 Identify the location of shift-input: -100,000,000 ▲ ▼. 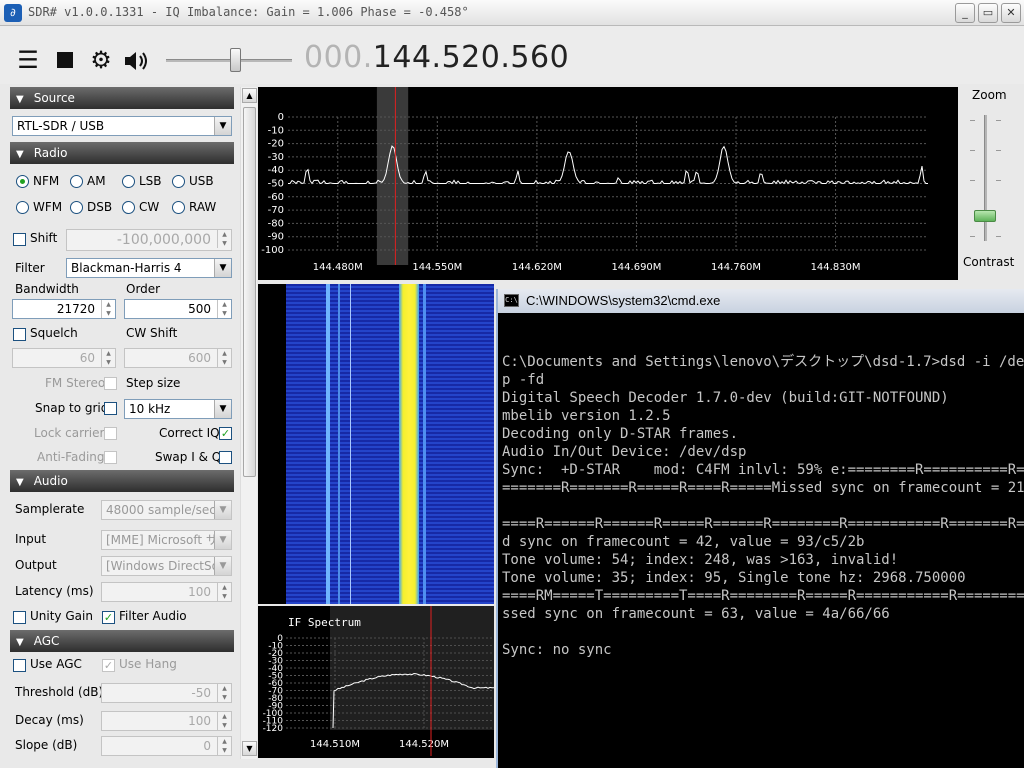
(149, 240).